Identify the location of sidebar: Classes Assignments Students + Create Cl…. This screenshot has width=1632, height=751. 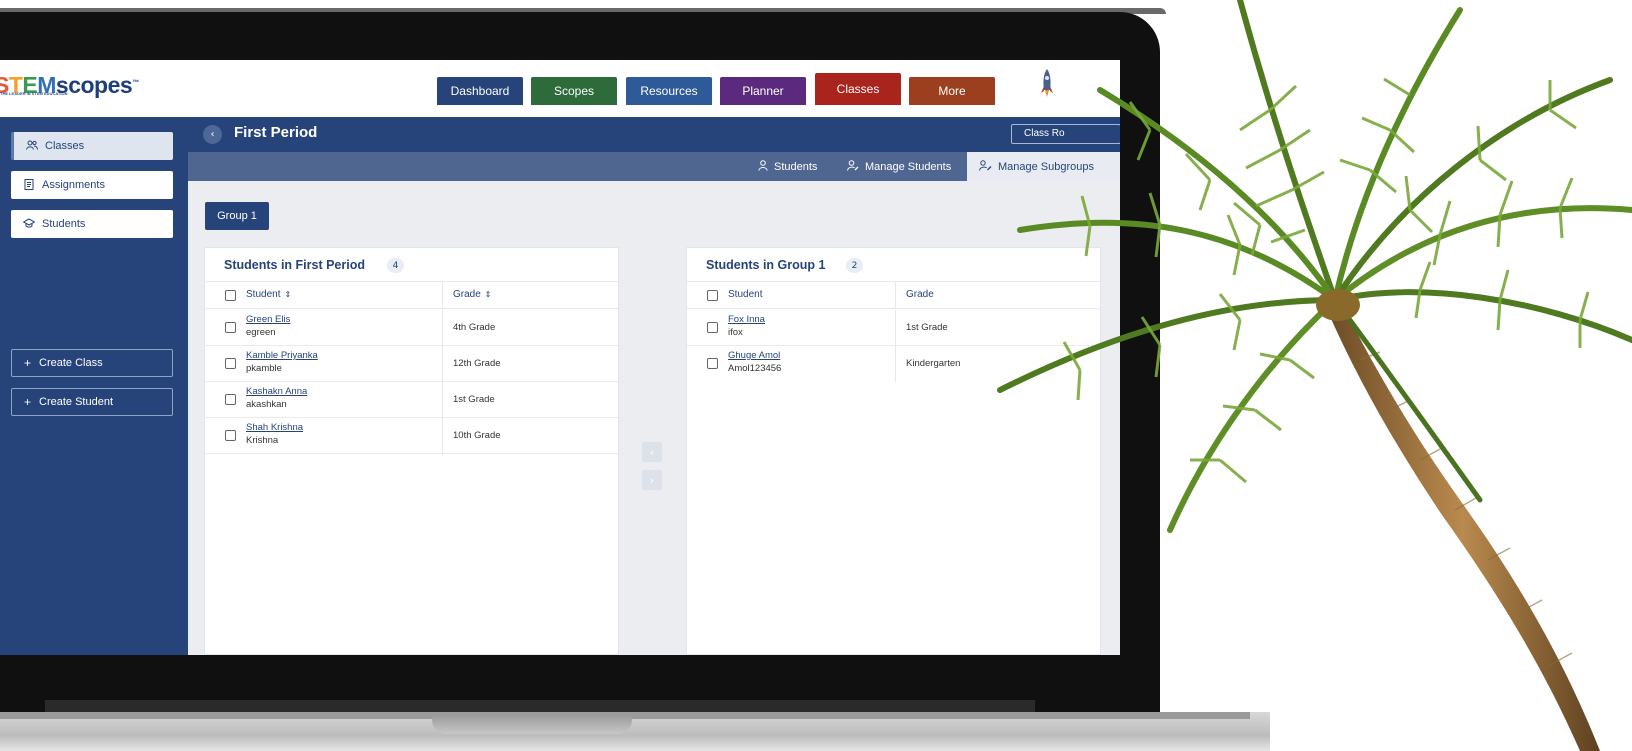
(94, 386).